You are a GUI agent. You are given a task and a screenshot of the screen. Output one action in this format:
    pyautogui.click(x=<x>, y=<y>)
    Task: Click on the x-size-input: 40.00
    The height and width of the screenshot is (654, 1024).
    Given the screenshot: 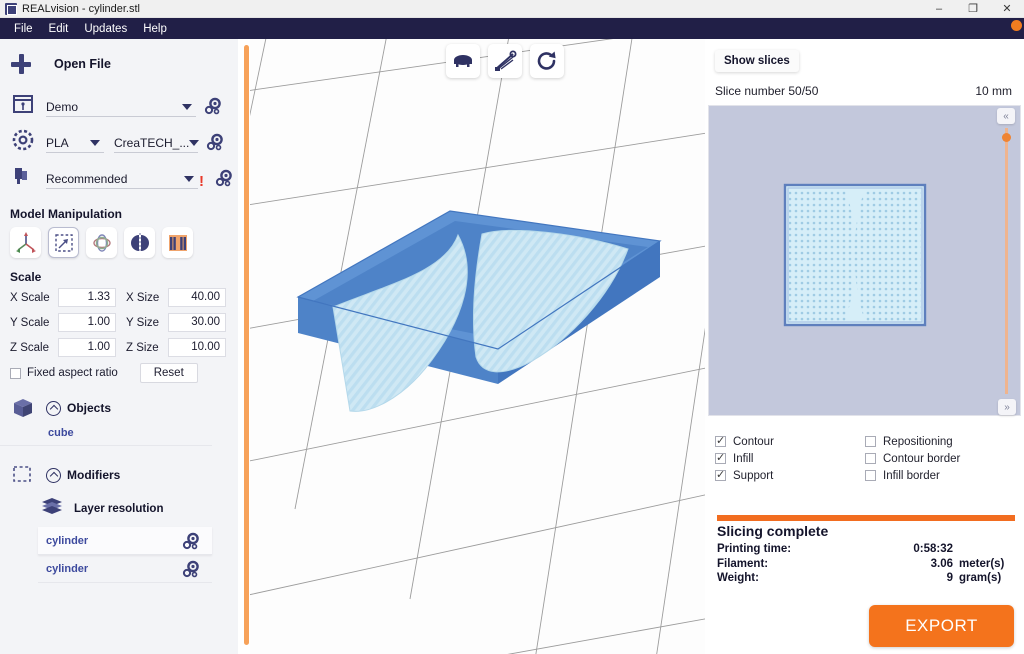 What is the action you would take?
    pyautogui.click(x=197, y=297)
    